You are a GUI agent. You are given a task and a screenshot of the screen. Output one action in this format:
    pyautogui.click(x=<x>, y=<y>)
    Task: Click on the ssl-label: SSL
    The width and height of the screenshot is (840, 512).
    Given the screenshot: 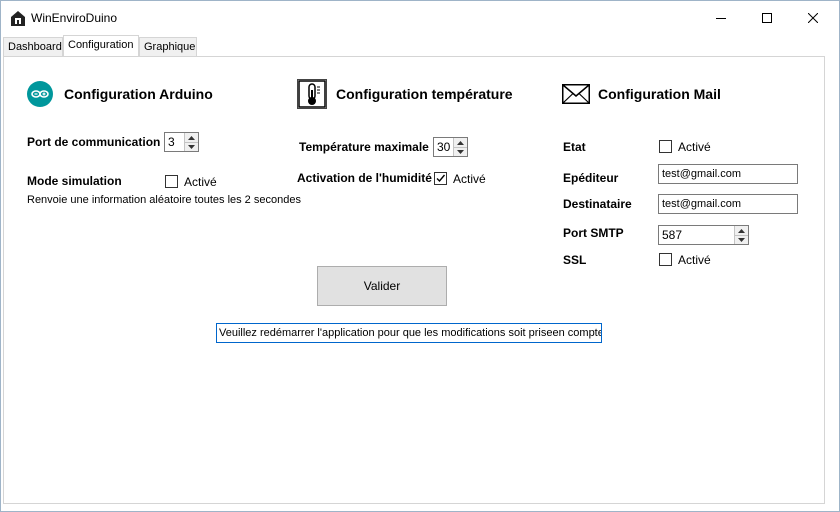 What is the action you would take?
    pyautogui.click(x=575, y=260)
    